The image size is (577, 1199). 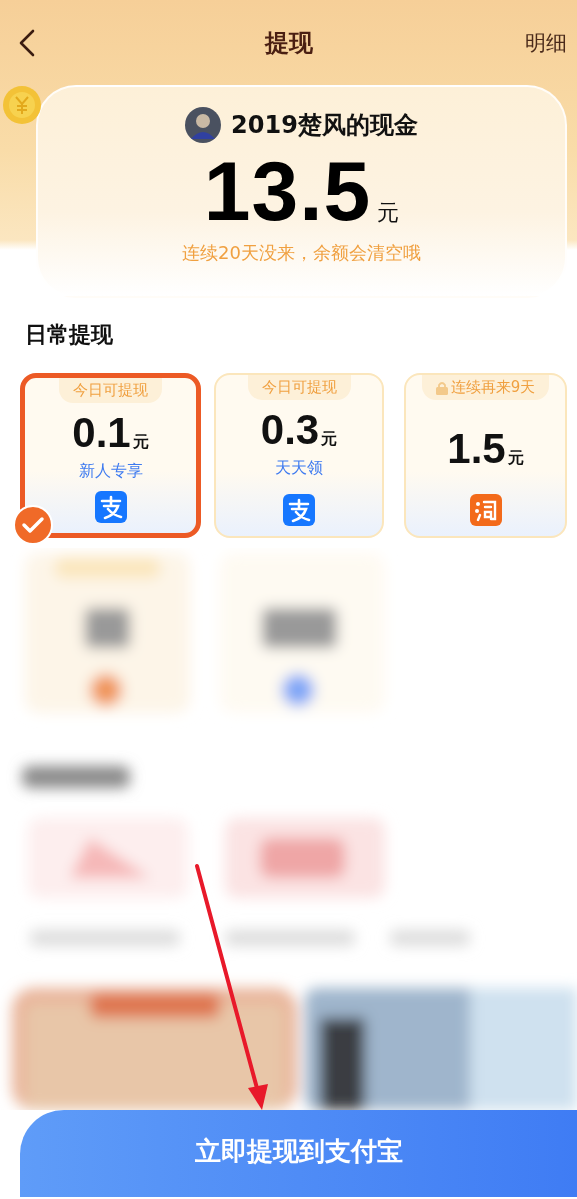 What do you see at coordinates (290, 430) in the screenshot?
I see `option-amount: 0.3` at bounding box center [290, 430].